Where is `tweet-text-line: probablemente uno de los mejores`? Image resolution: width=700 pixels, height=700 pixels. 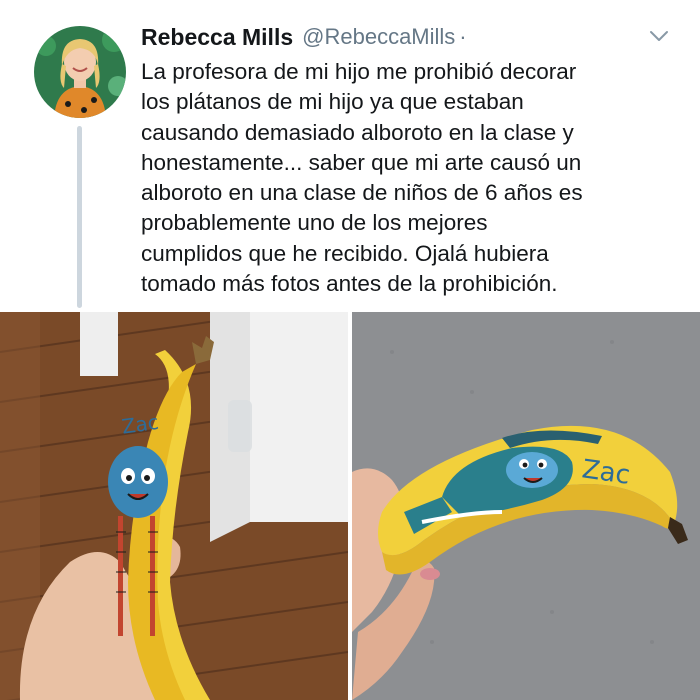
tweet-text-line: probablemente uno de los mejores is located at coordinates (314, 223).